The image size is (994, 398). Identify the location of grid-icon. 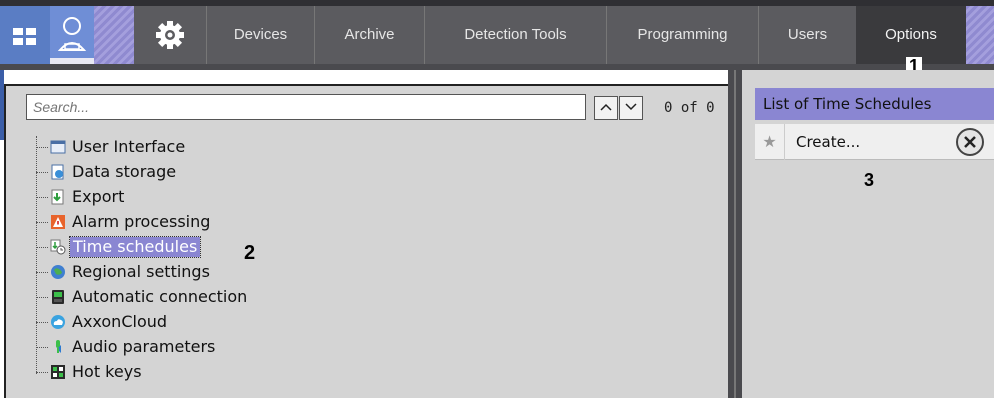
(24, 36).